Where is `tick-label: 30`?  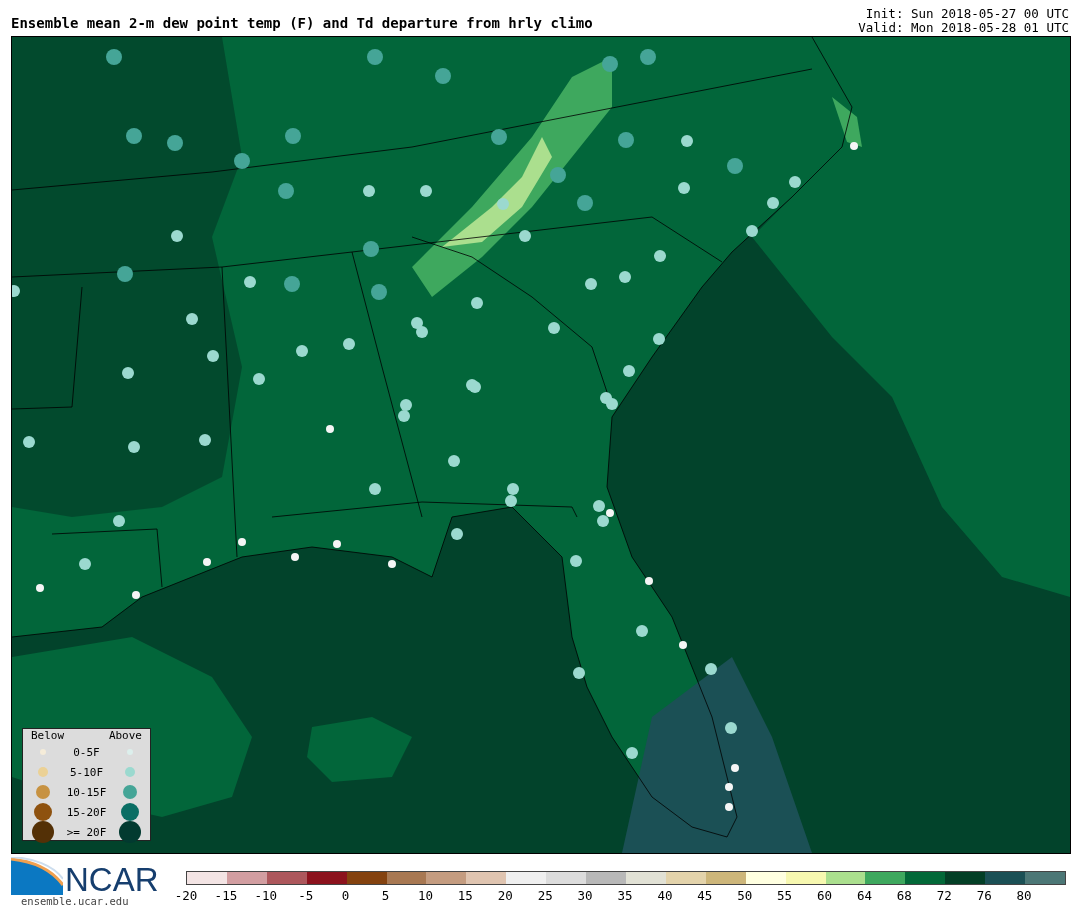
tick-label: 30 is located at coordinates (585, 895).